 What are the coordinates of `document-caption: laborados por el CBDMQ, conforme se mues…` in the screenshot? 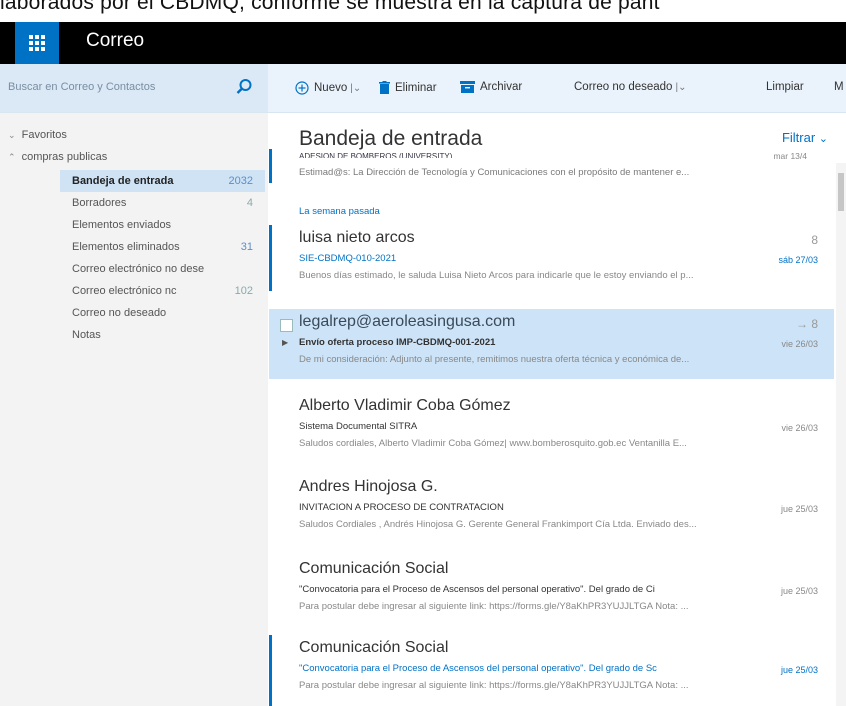 It's located at (423, 11).